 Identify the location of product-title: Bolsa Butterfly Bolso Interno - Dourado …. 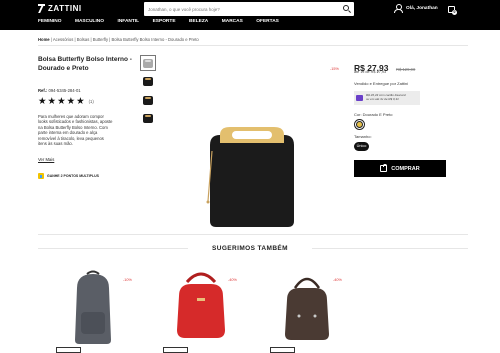
(85, 64).